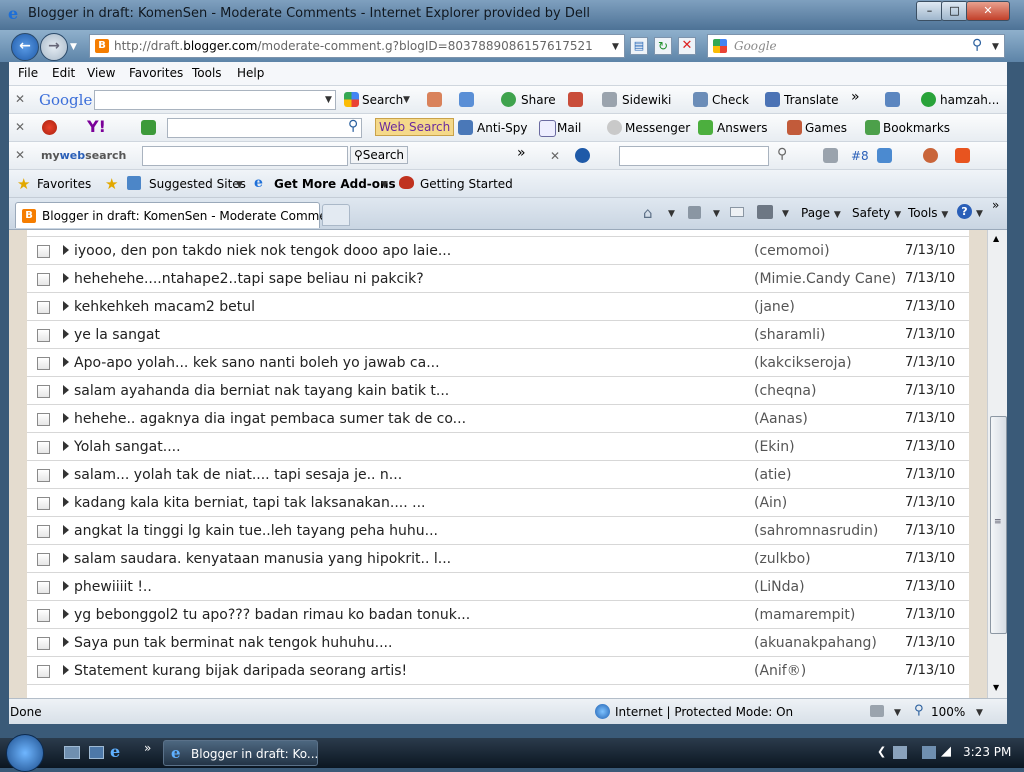 This screenshot has height=772, width=1024. Describe the element at coordinates (575, 99) in the screenshot. I see `popup-blocker-icon` at that location.